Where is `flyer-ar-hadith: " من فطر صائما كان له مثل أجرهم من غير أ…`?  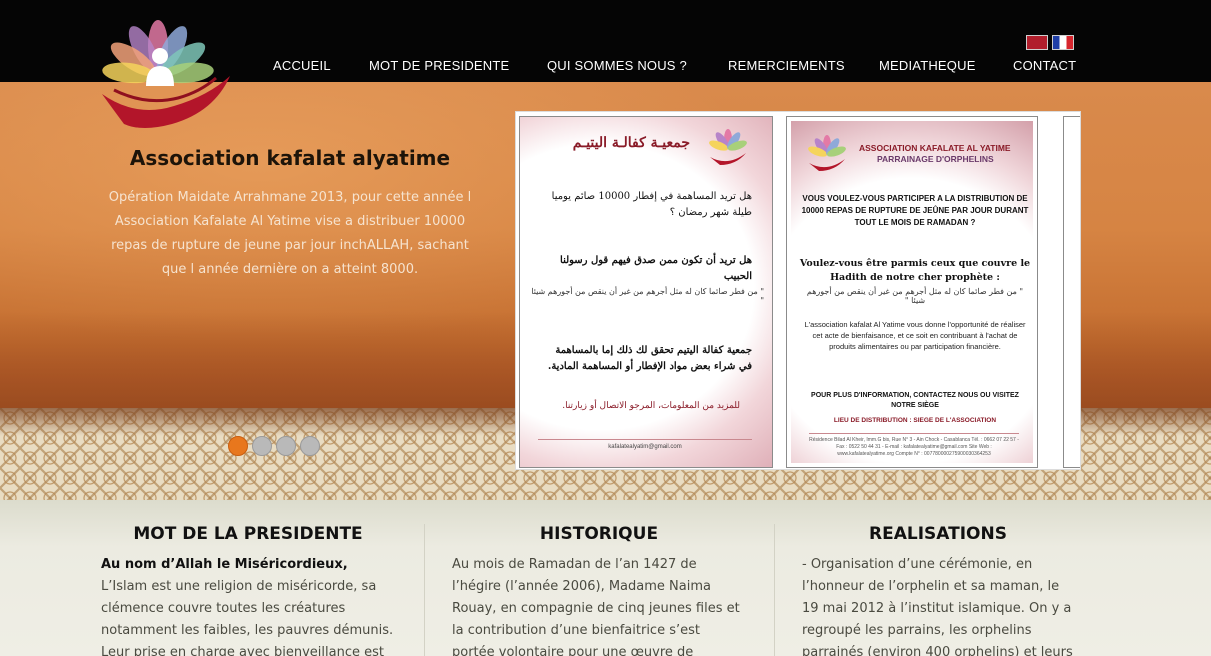 flyer-ar-hadith: " من فطر صائما كان له مثل أجرهم من غير أ… is located at coordinates (647, 296).